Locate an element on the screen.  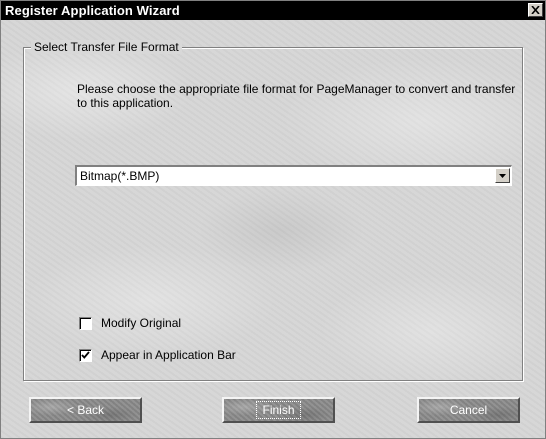
back-button: < Back is located at coordinates (85, 410).